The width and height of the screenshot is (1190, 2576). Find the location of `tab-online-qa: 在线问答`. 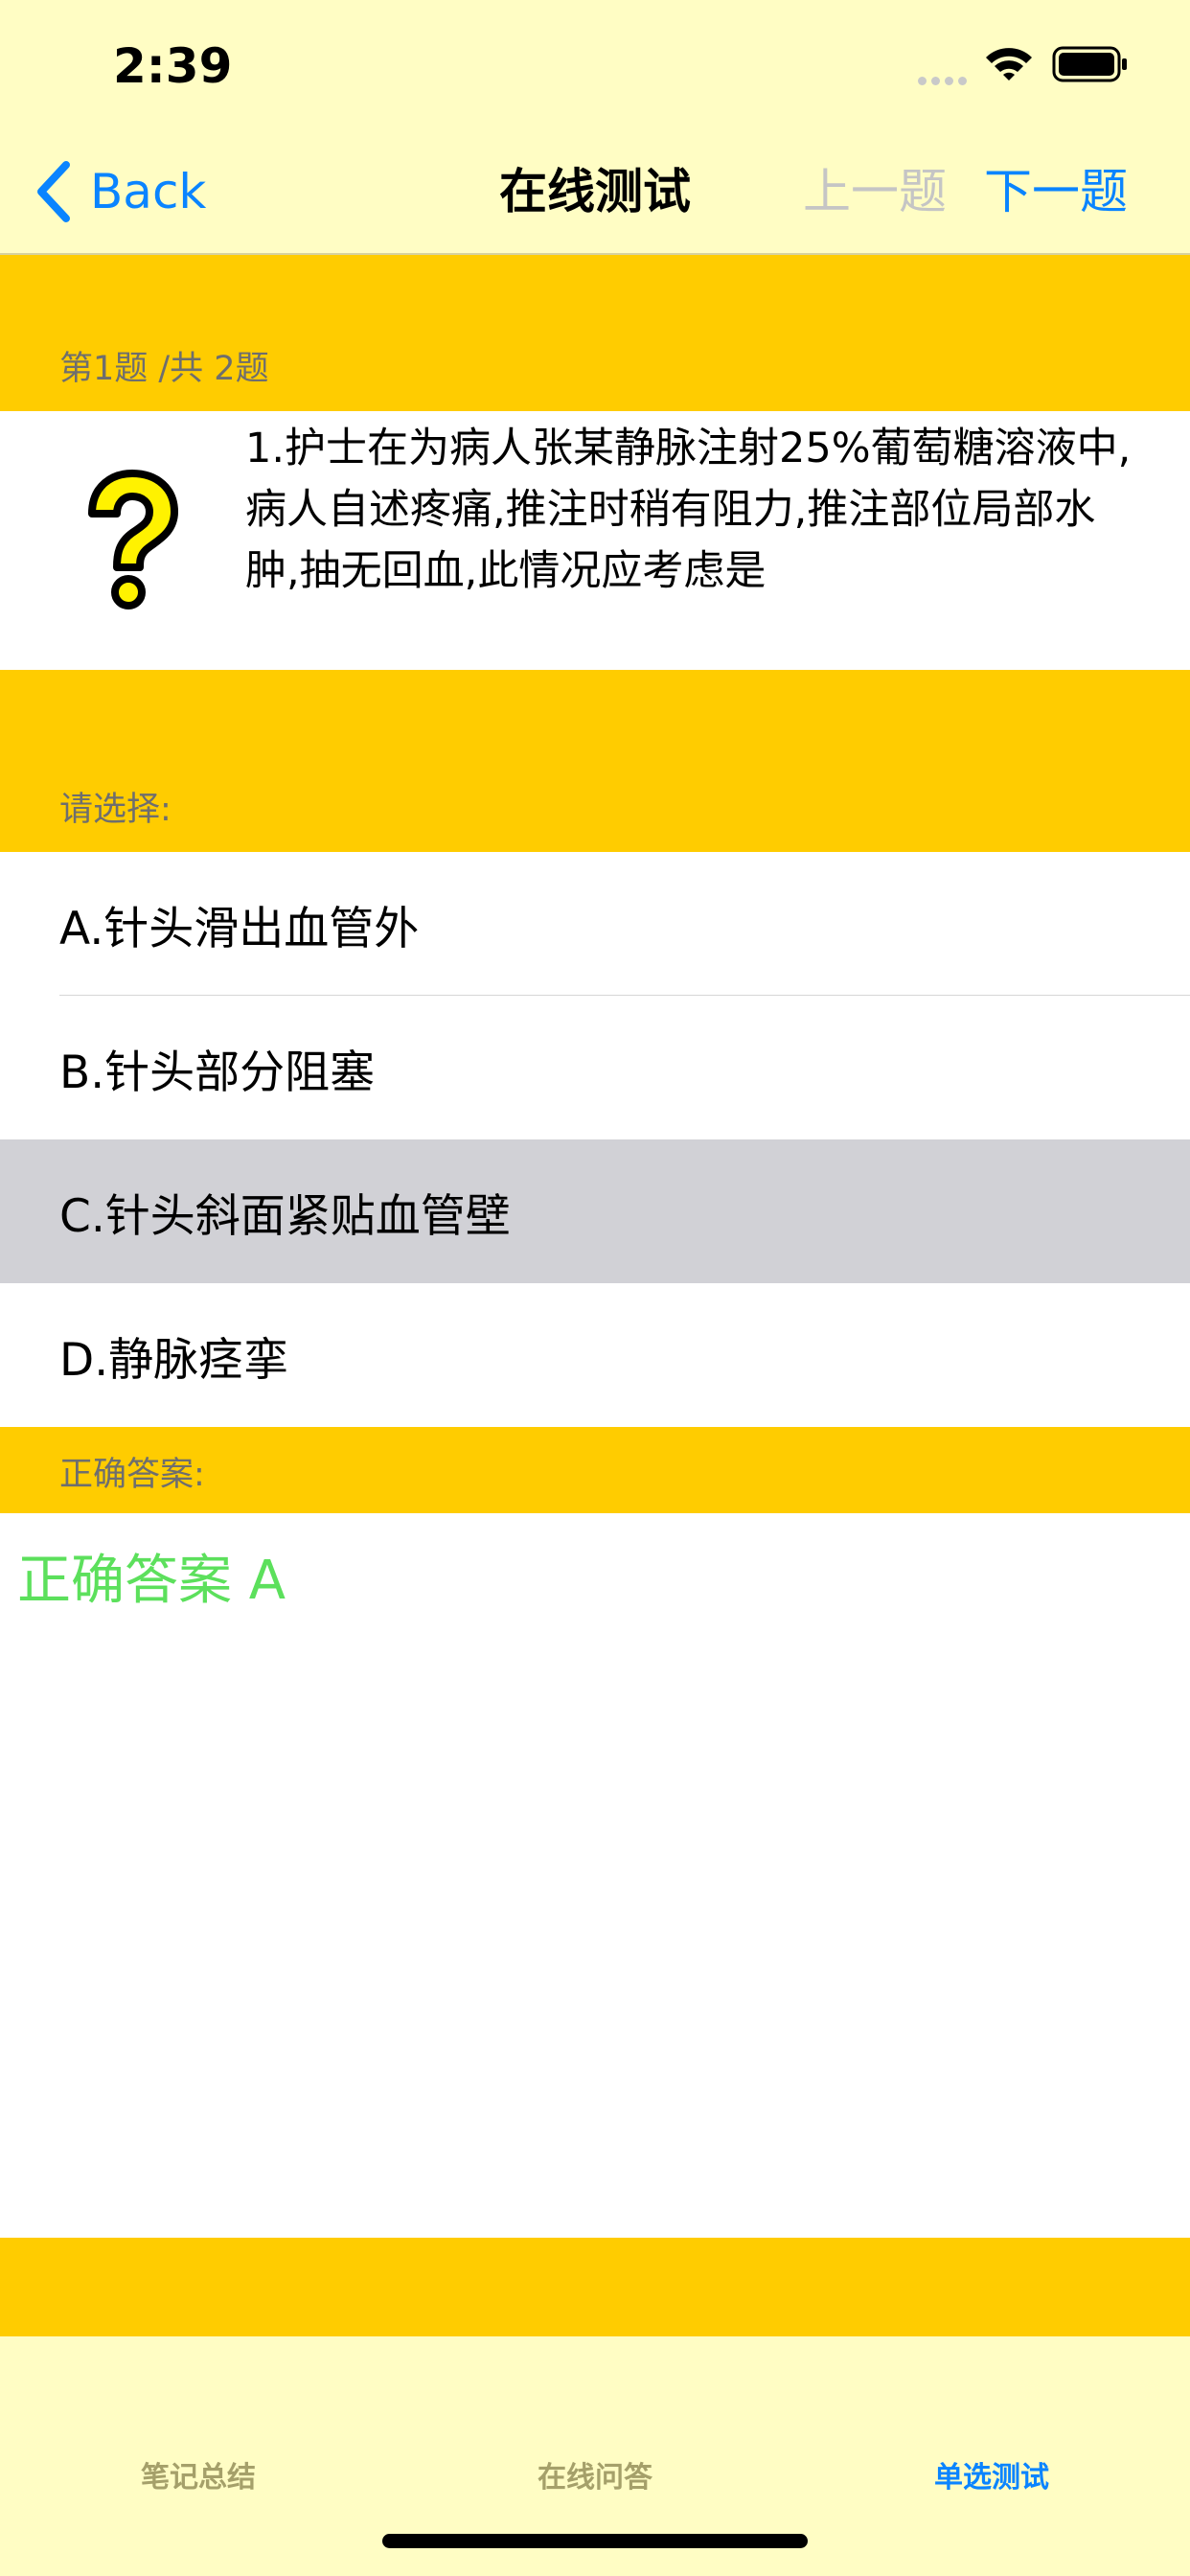

tab-online-qa: 在线问答 is located at coordinates (595, 2474).